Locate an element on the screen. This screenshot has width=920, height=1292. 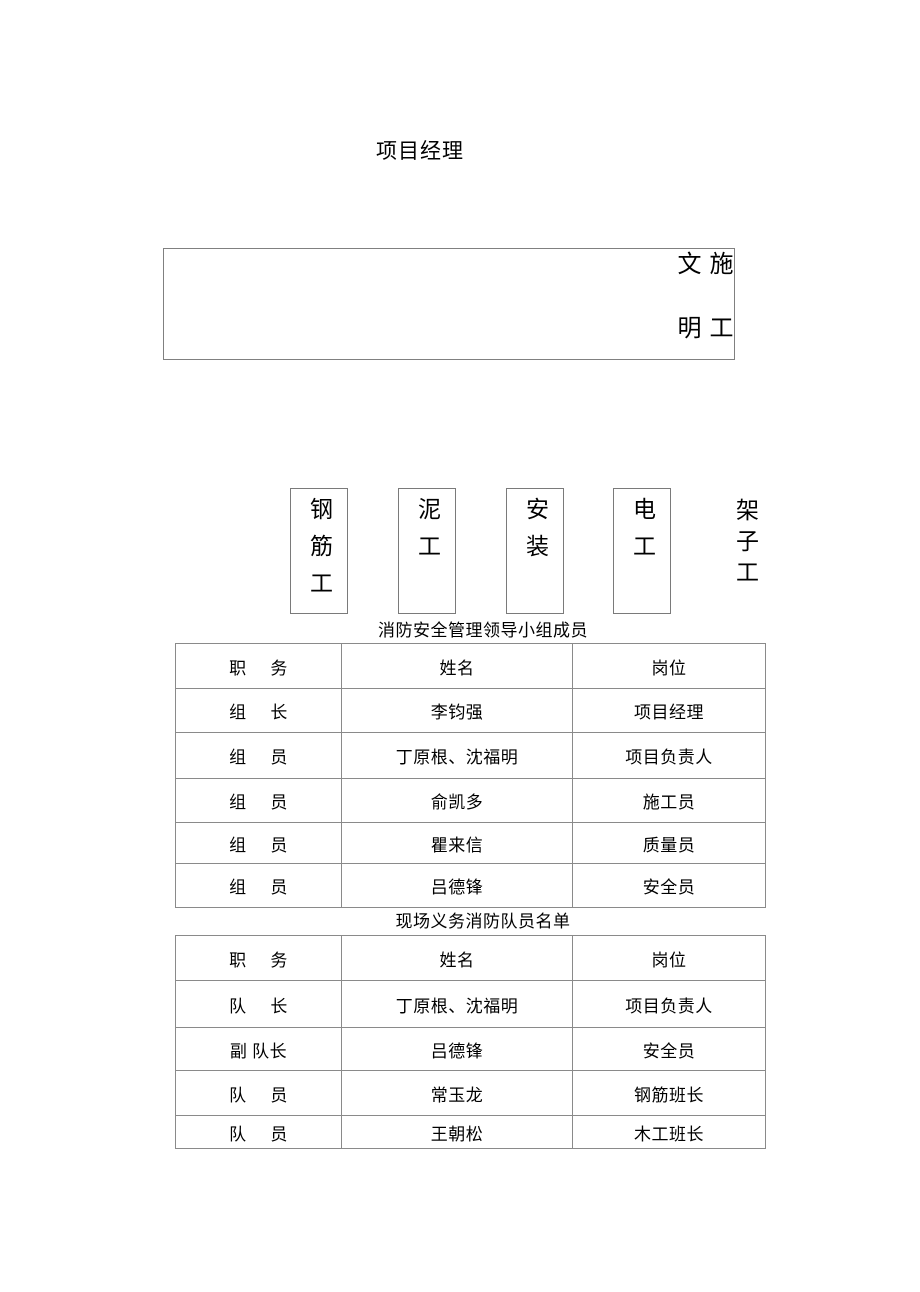
cell-post: 钢筋班长 is located at coordinates (669, 1093).